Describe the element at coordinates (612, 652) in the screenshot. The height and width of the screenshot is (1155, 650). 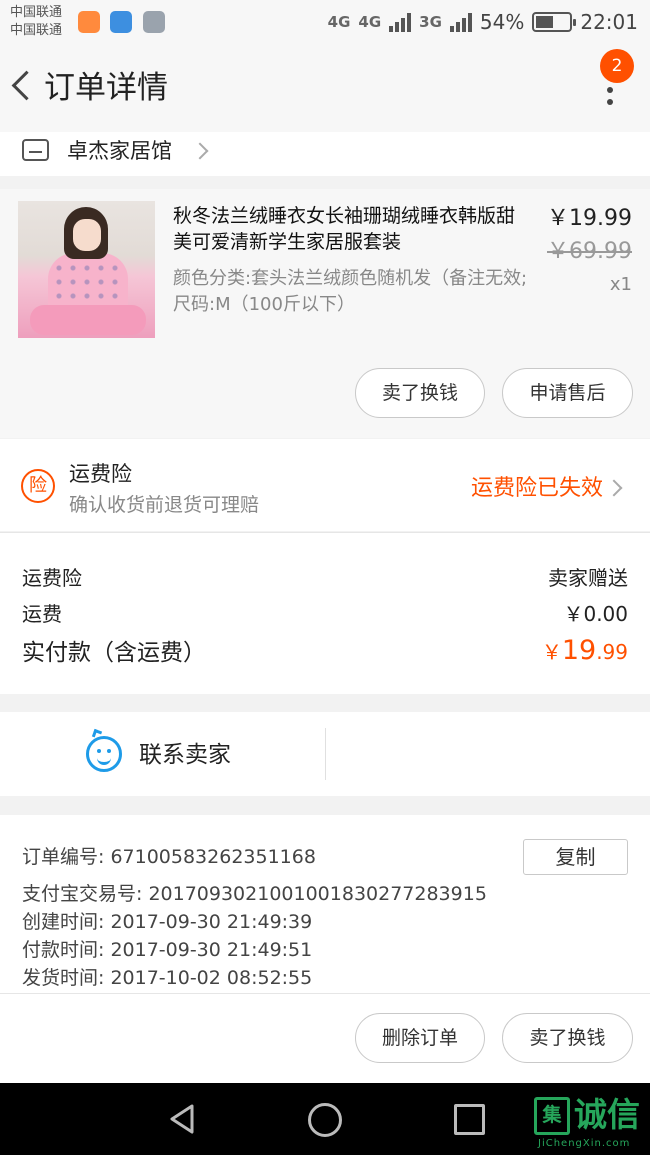
I see `total-decimal: .99` at that location.